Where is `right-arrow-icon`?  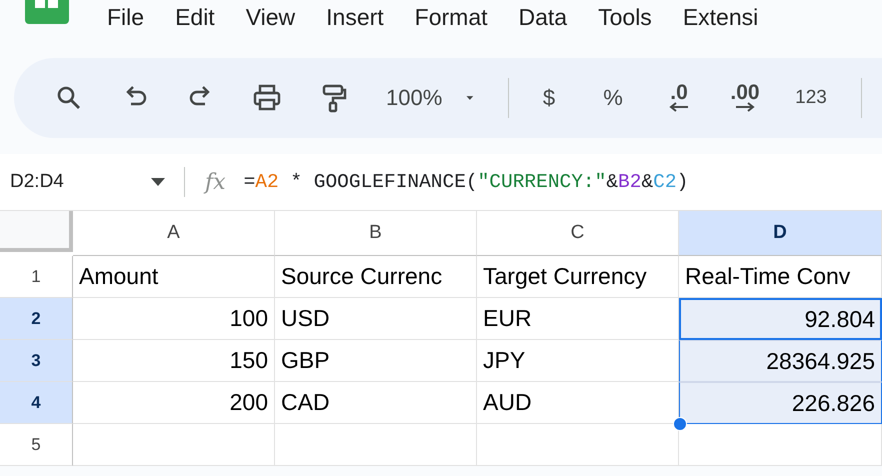 right-arrow-icon is located at coordinates (745, 107).